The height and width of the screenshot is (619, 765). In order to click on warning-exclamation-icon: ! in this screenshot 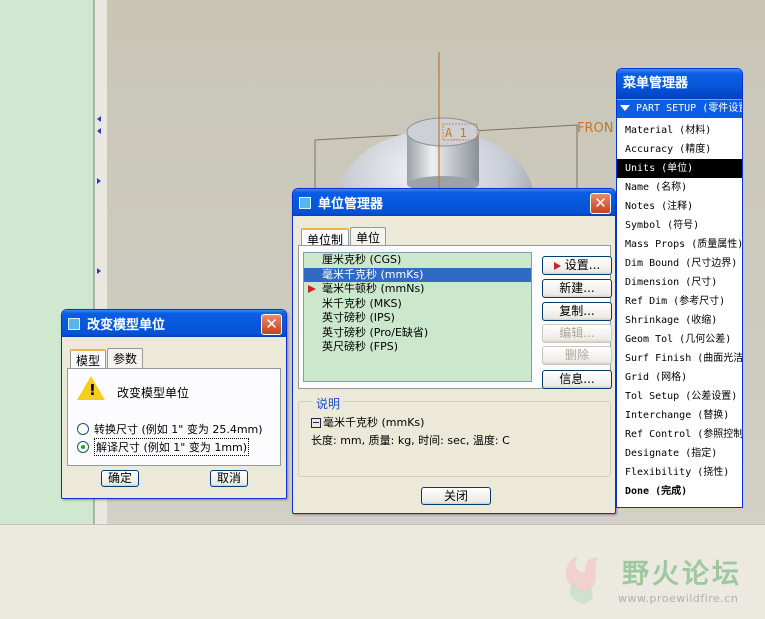, I will do `click(92, 390)`.